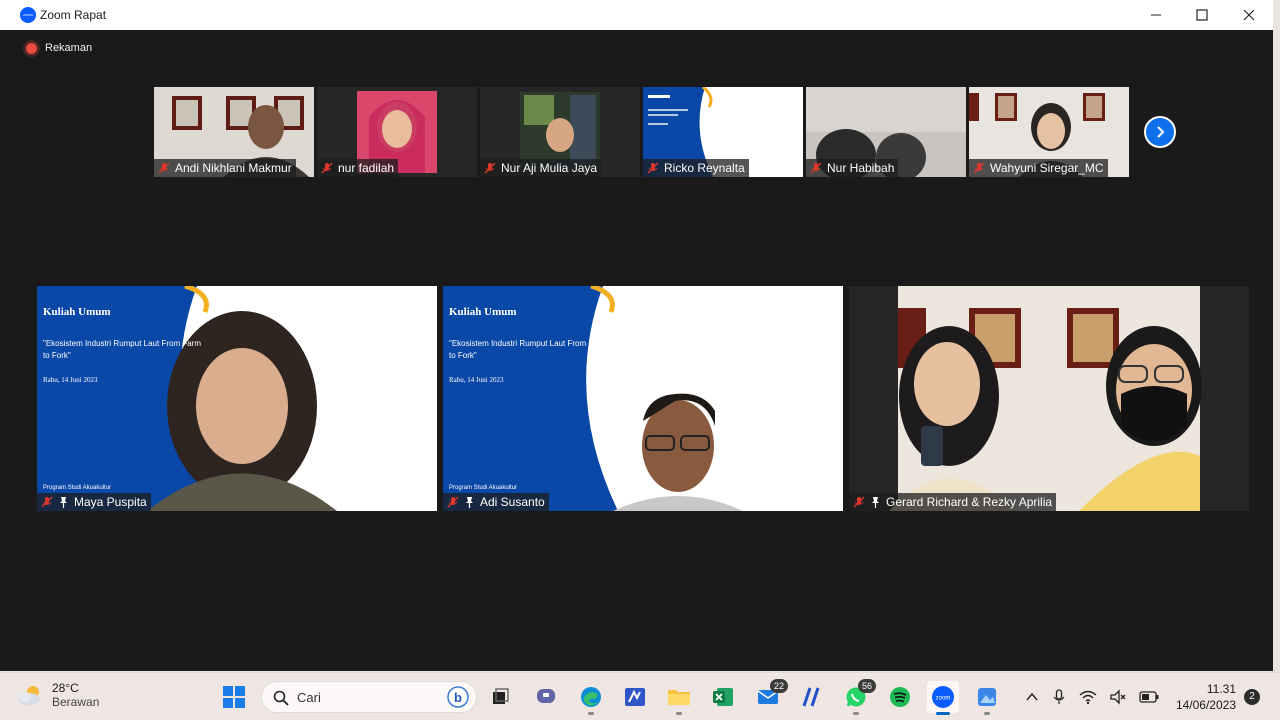 Image resolution: width=1280 pixels, height=720 pixels. What do you see at coordinates (943, 713) in the screenshot?
I see `active-indicator` at bounding box center [943, 713].